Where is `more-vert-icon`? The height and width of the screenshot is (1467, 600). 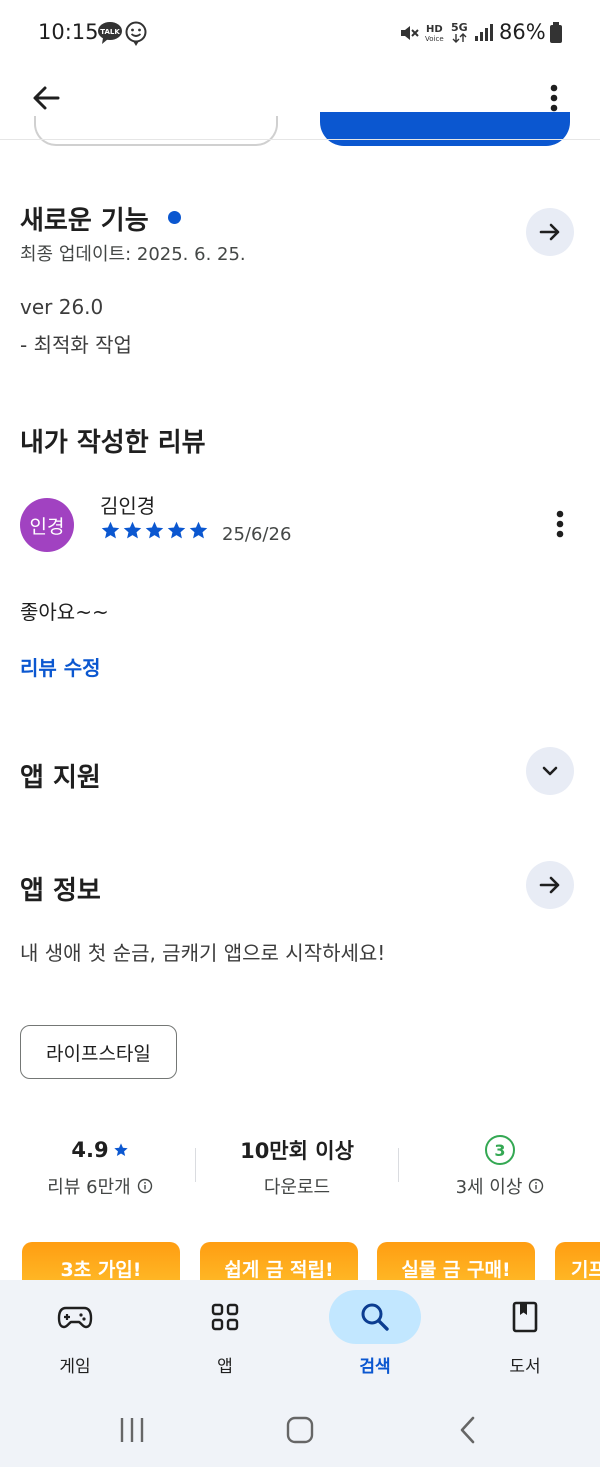 more-vert-icon is located at coordinates (560, 524).